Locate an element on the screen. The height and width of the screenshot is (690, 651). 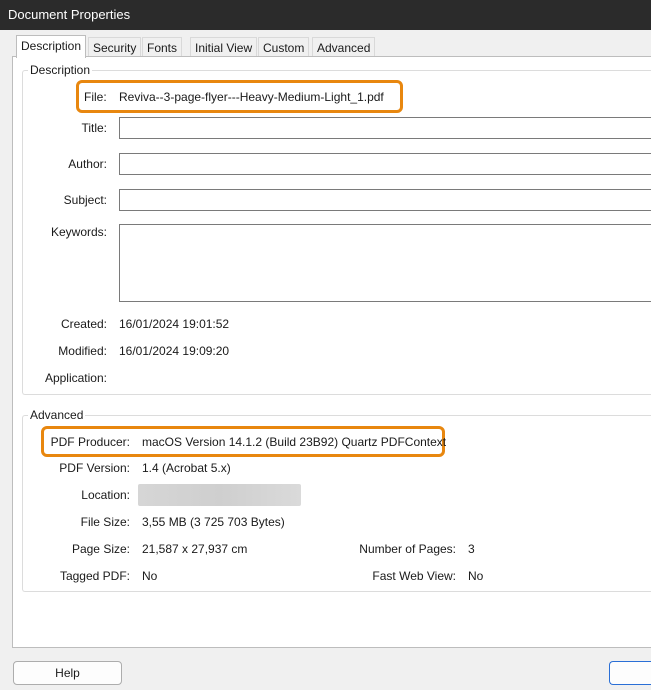
location-label: Location: is located at coordinates (105, 495).